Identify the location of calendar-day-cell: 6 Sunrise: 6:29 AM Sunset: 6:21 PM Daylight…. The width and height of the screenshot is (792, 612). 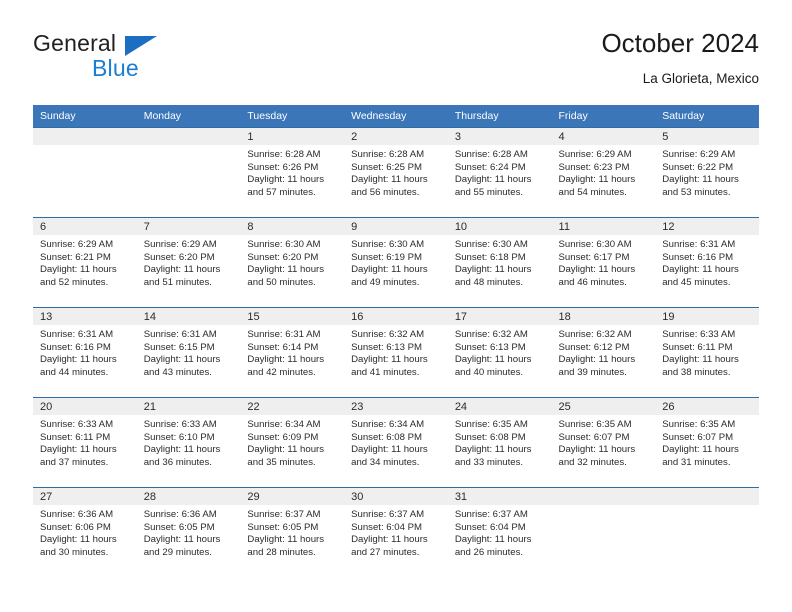
(85, 262).